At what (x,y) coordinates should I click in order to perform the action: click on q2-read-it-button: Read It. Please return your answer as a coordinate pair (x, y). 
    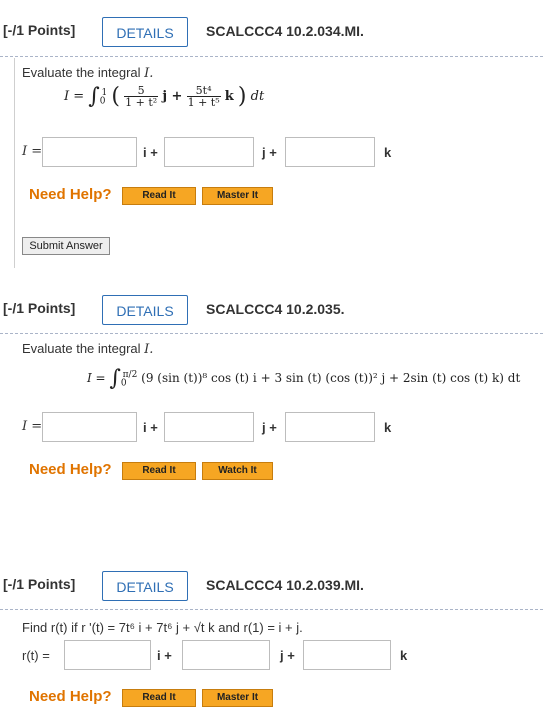
    Looking at the image, I should click on (159, 471).